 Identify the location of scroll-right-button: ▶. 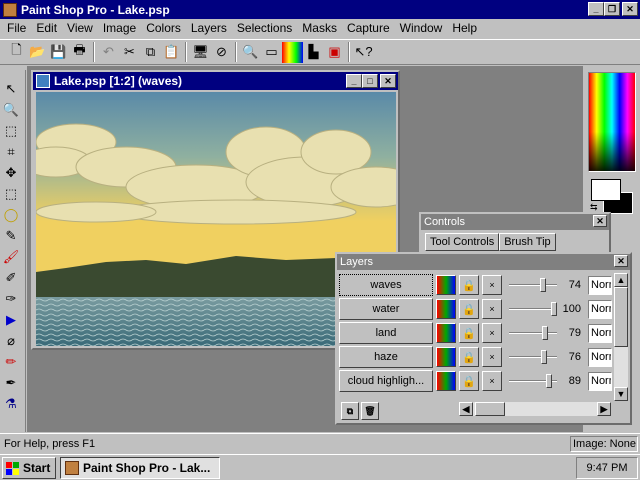
(604, 409).